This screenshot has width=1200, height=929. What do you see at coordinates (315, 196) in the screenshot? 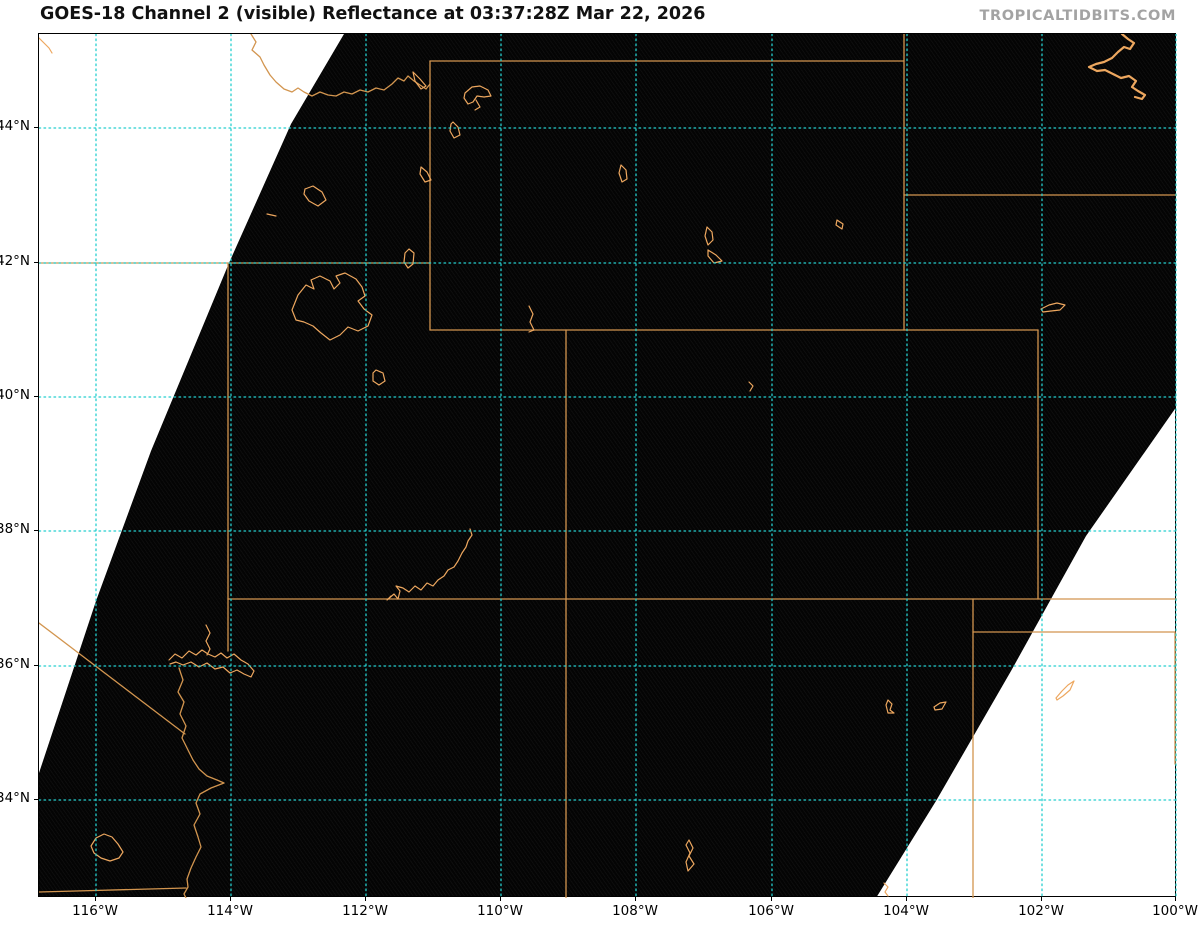
I see `water-american-falls-reservoir` at bounding box center [315, 196].